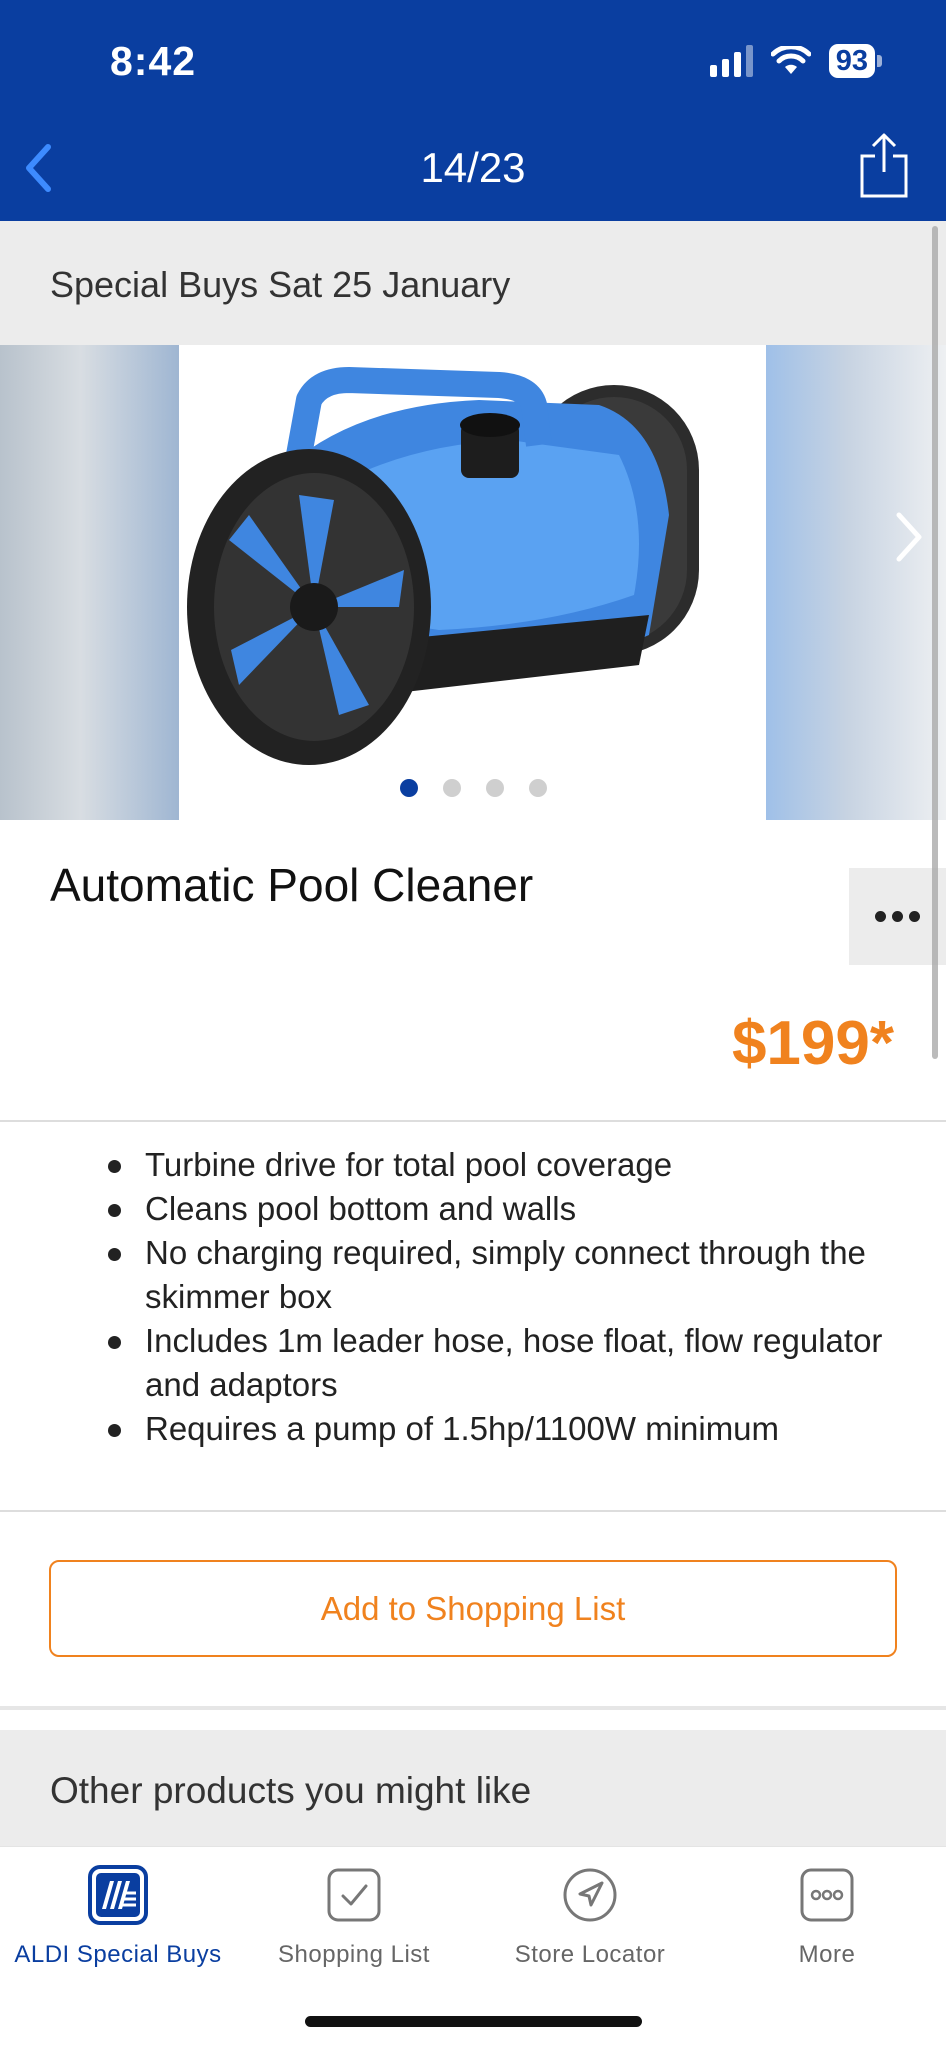 The height and width of the screenshot is (2048, 946). I want to click on previous-product-peek, so click(89, 582).